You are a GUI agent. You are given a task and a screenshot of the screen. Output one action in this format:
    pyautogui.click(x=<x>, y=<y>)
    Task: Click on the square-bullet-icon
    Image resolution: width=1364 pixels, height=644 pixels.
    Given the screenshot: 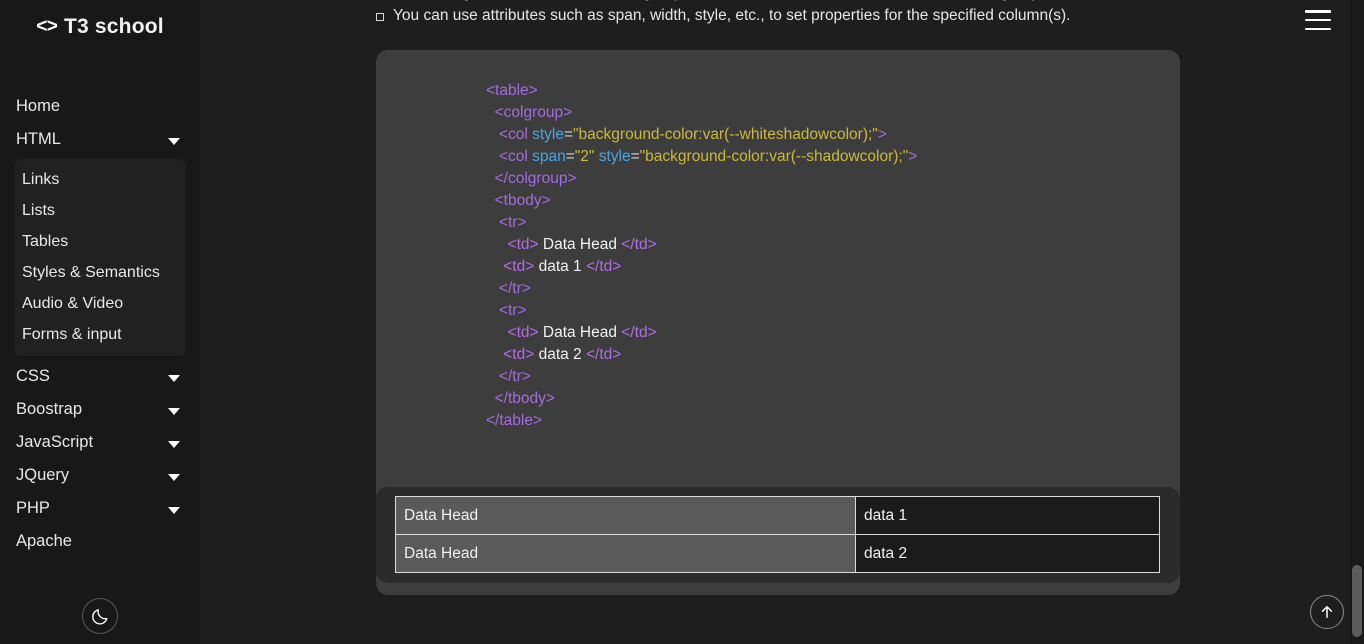 What is the action you would take?
    pyautogui.click(x=380, y=17)
    